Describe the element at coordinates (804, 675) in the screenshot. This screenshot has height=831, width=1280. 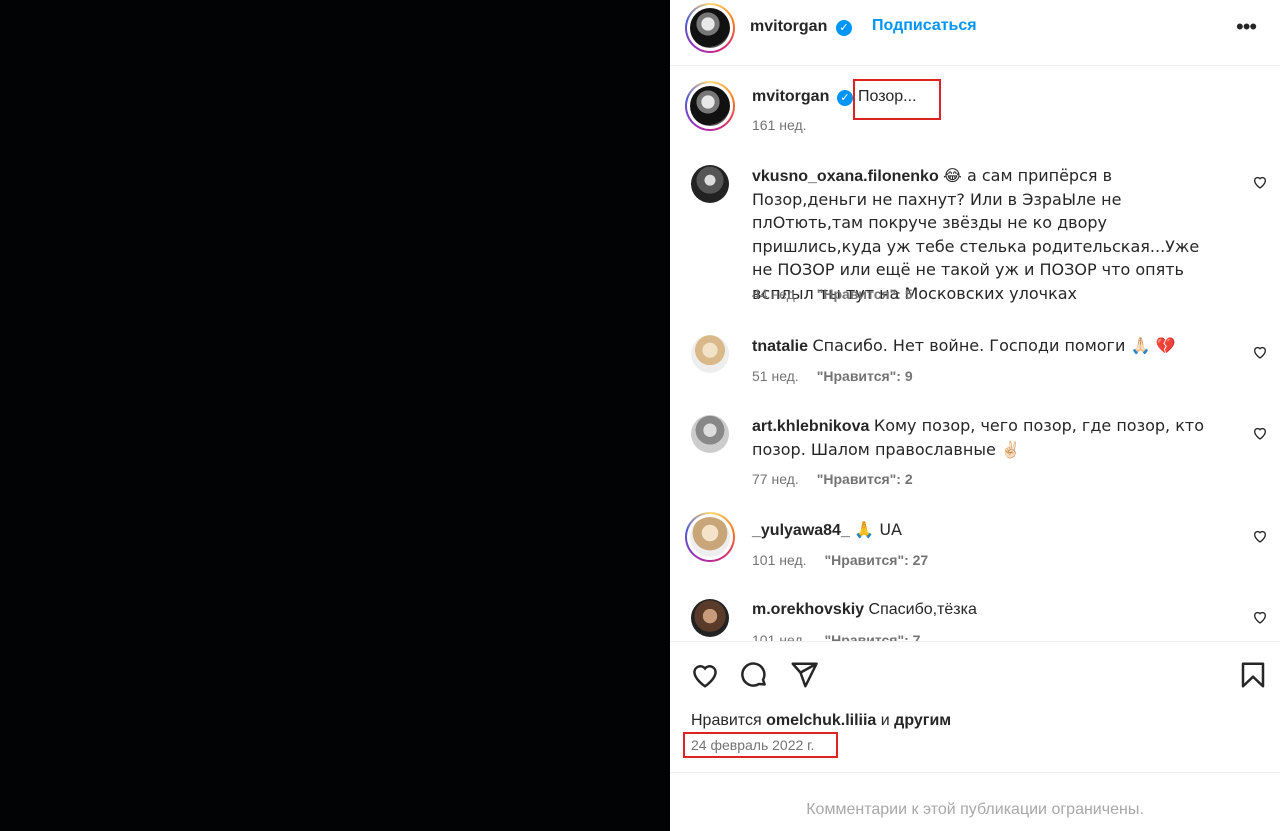
I see `share-icon` at that location.